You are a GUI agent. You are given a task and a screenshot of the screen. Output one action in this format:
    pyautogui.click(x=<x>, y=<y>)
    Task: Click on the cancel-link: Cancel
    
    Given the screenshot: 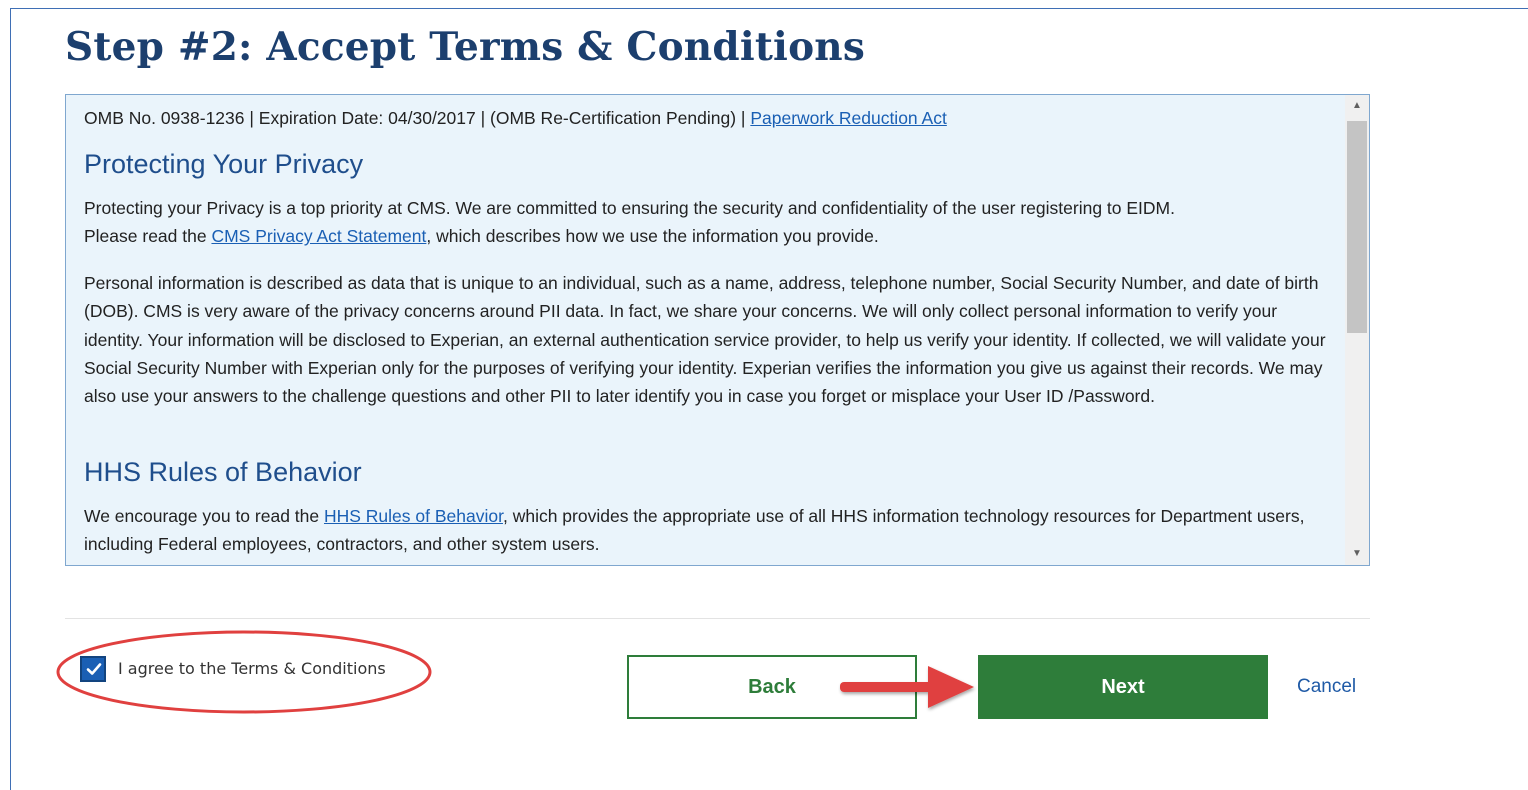 What is the action you would take?
    pyautogui.click(x=1326, y=687)
    